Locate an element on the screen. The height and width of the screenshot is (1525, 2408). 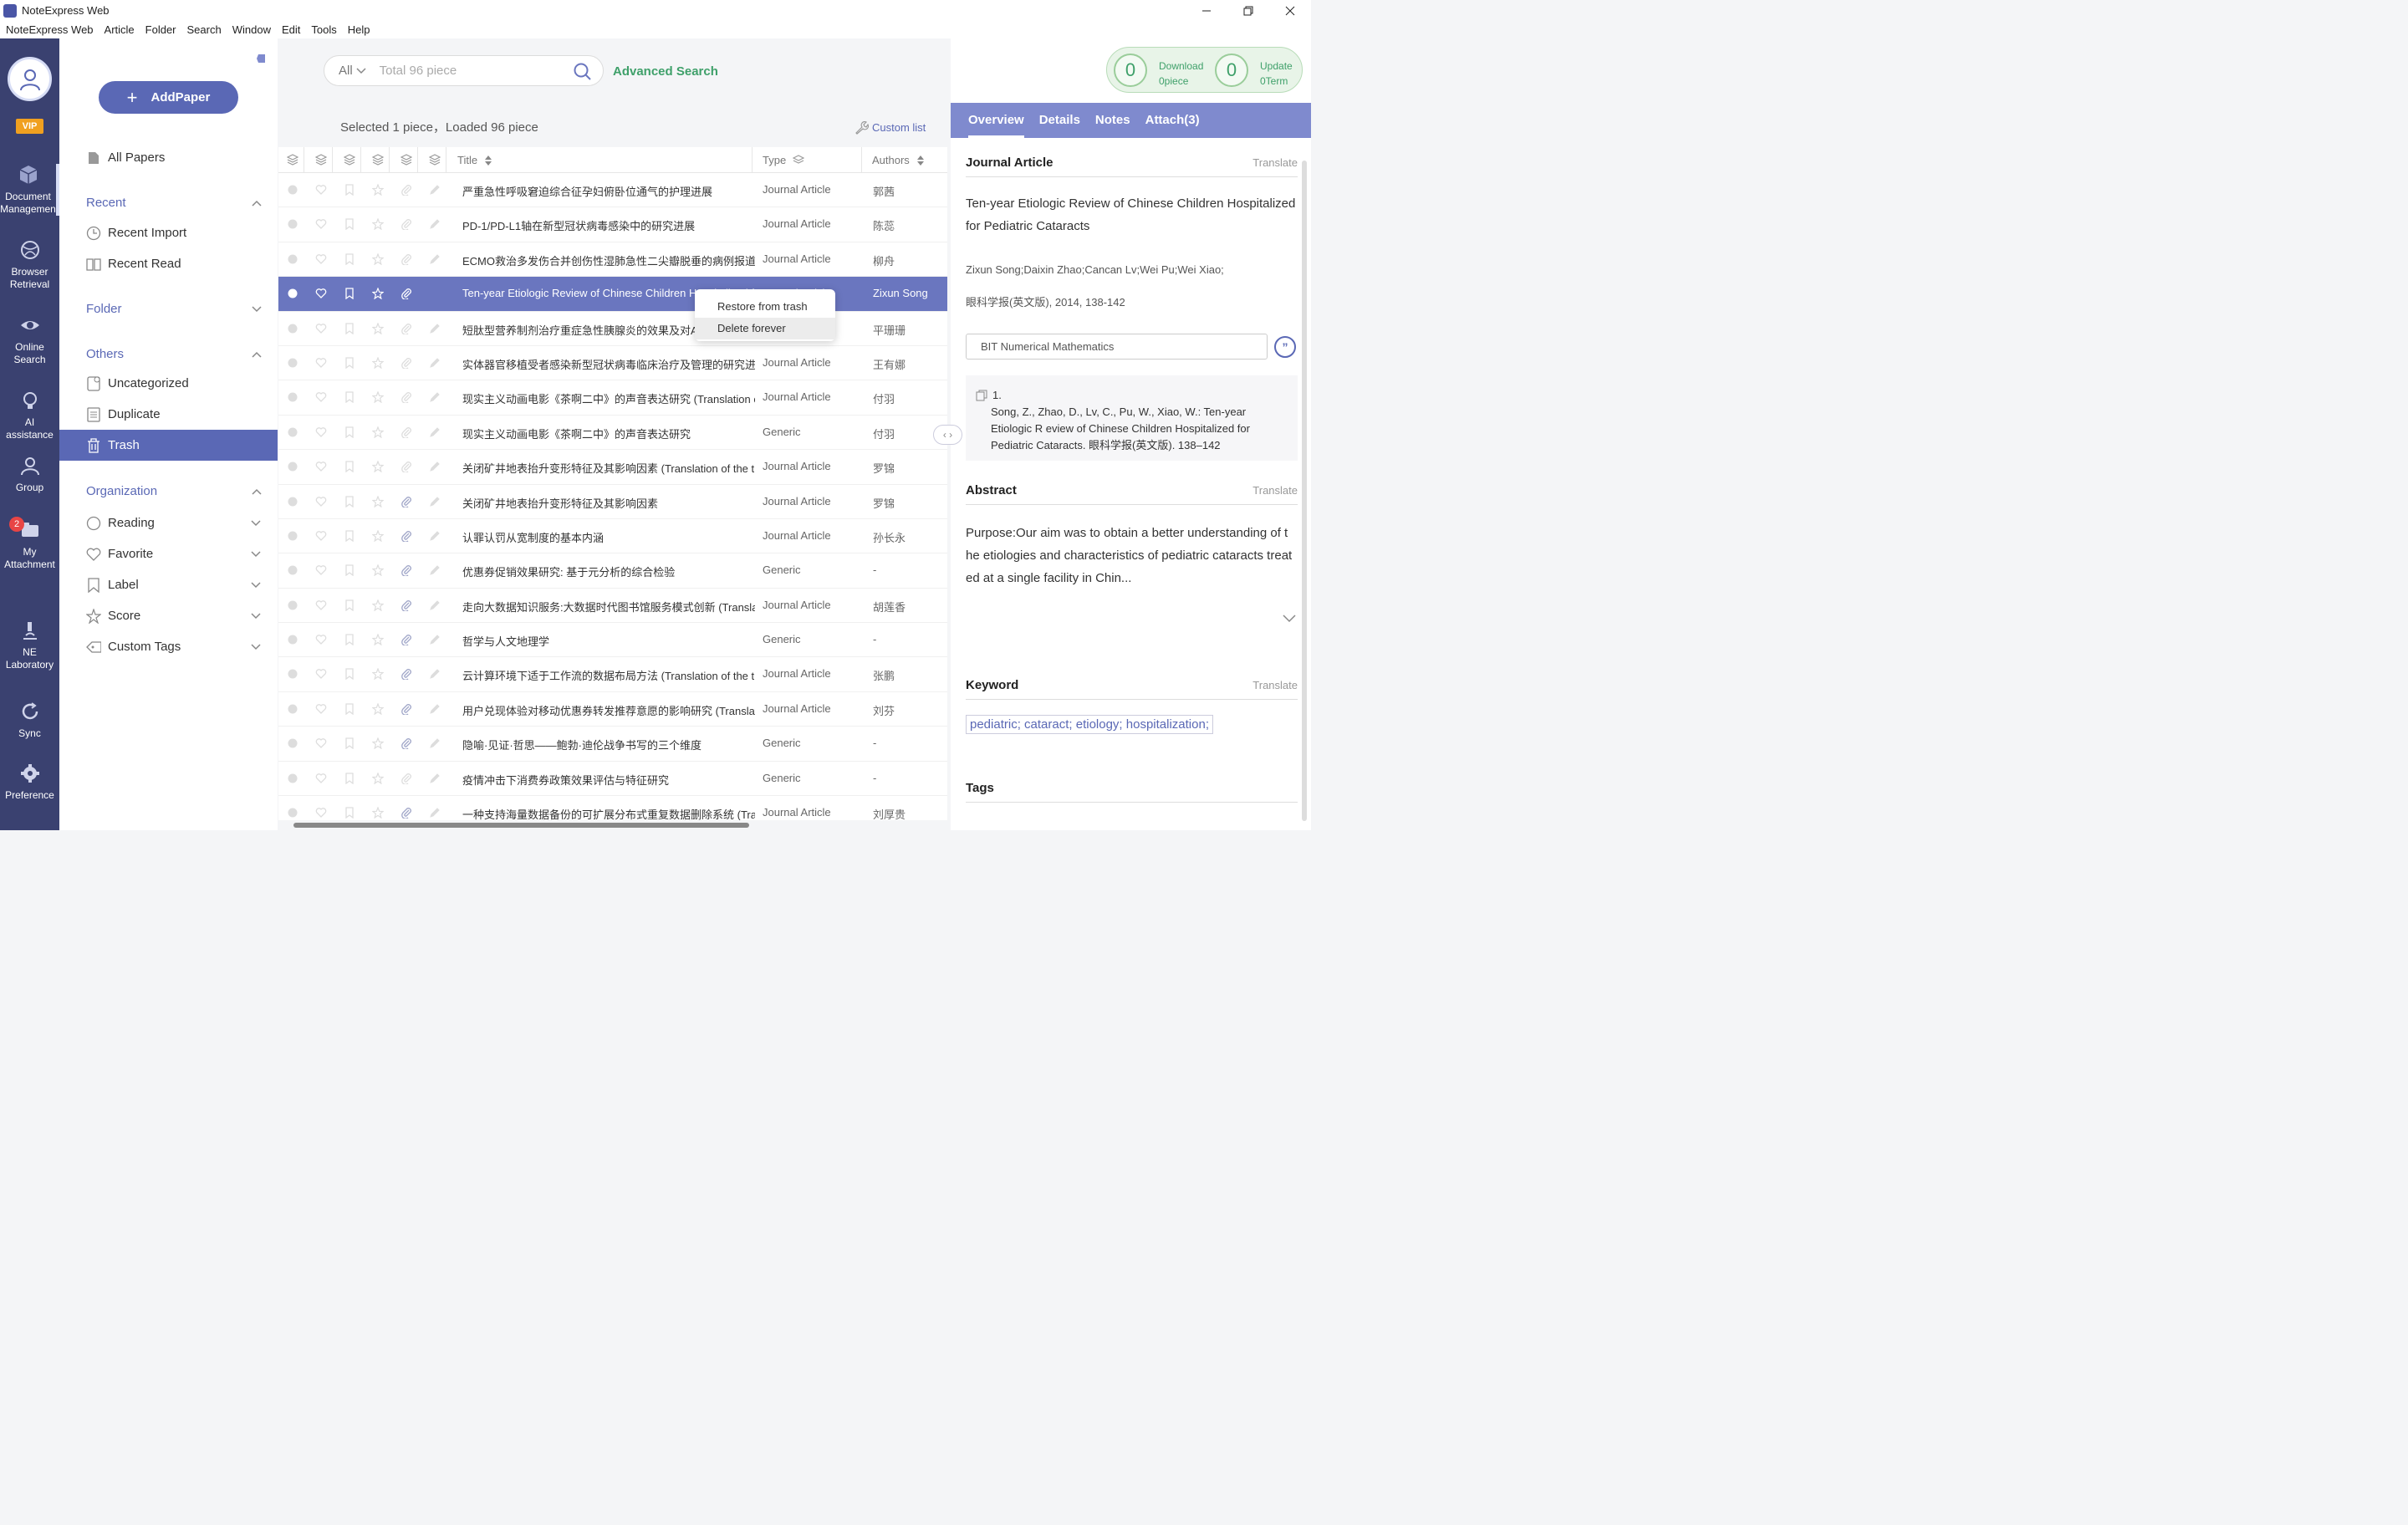
sidebar-item-duplicate: Duplicate is located at coordinates (169, 414).